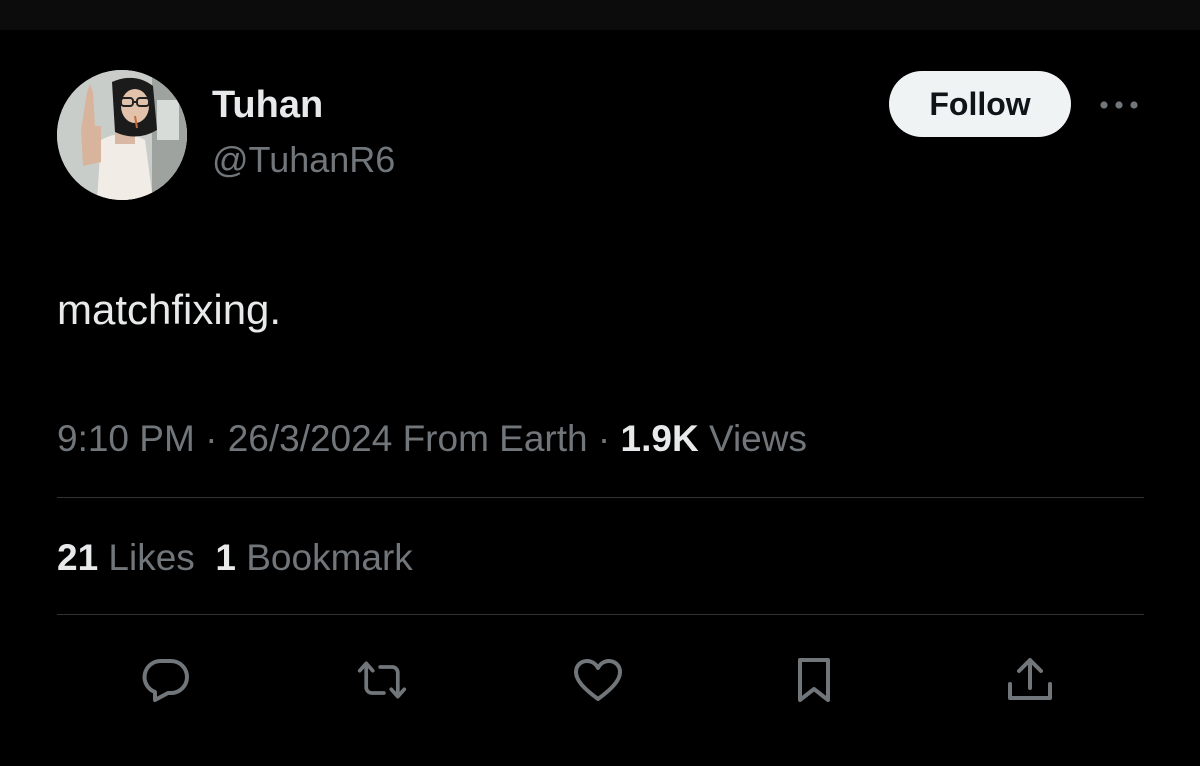 The width and height of the screenshot is (1200, 766). Describe the element at coordinates (490, 438) in the screenshot. I see `tweet-source: From Earth` at that location.